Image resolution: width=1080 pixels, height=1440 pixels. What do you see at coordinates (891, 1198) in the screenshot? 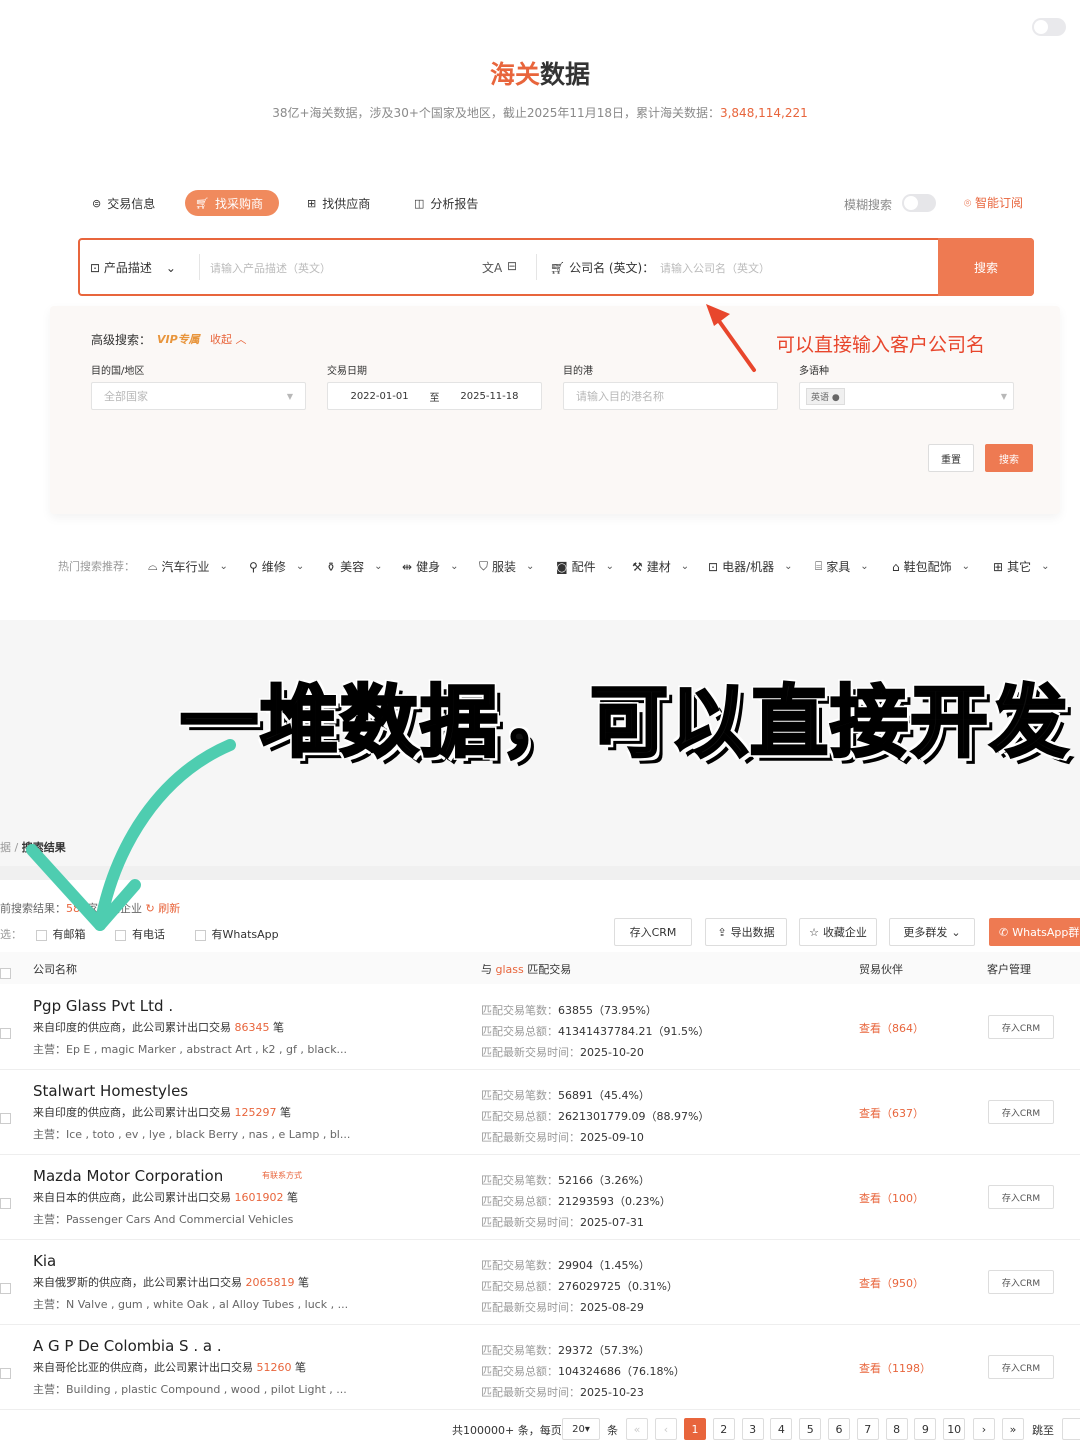
I see `view-partners-link: 查看（100）` at bounding box center [891, 1198].